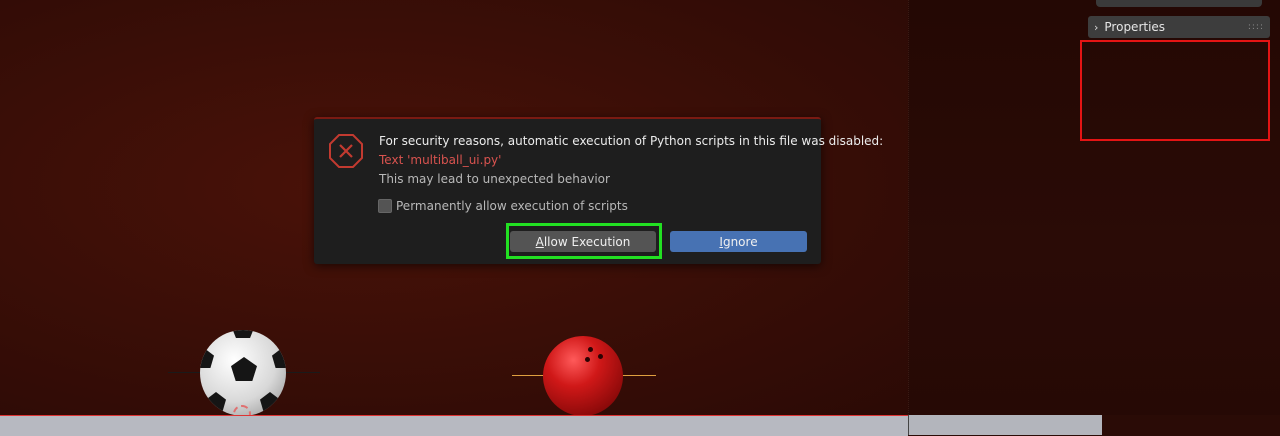 The width and height of the screenshot is (1280, 436). I want to click on properties-panel-header: › Properties ::::, so click(1179, 27).